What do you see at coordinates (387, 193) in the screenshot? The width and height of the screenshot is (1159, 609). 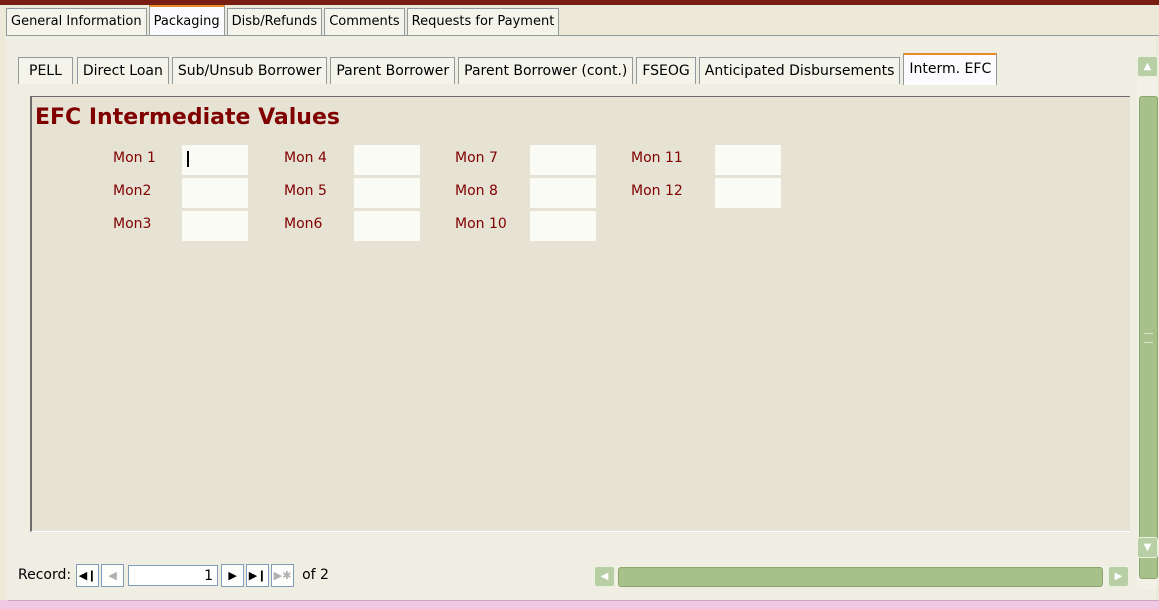 I see `mon-5-field` at bounding box center [387, 193].